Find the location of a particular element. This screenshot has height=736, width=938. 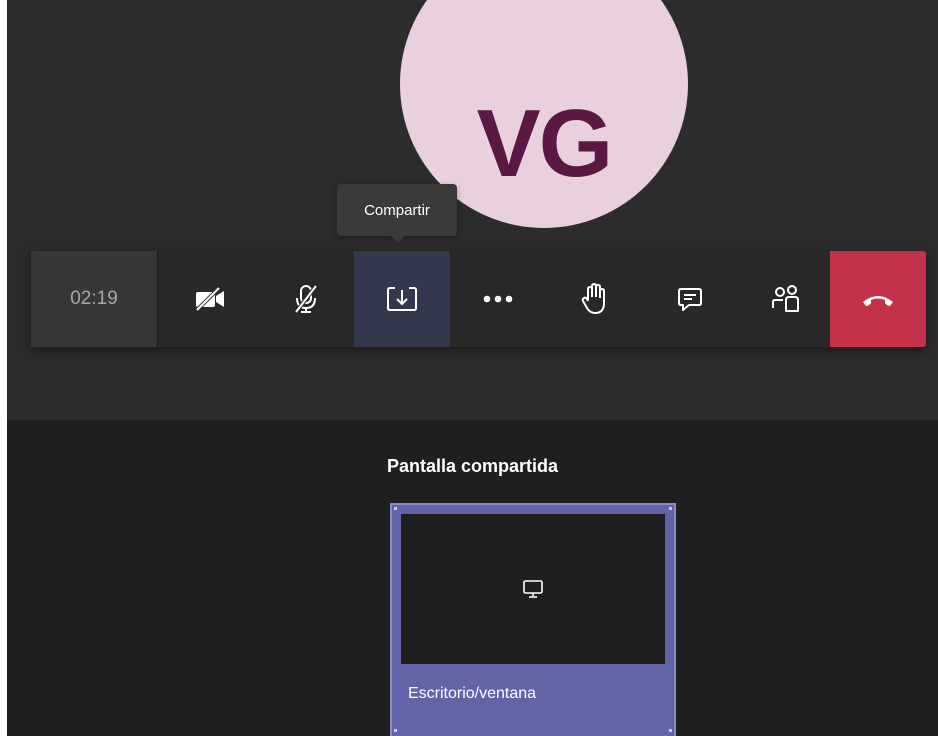

hang-up-button is located at coordinates (878, 299).